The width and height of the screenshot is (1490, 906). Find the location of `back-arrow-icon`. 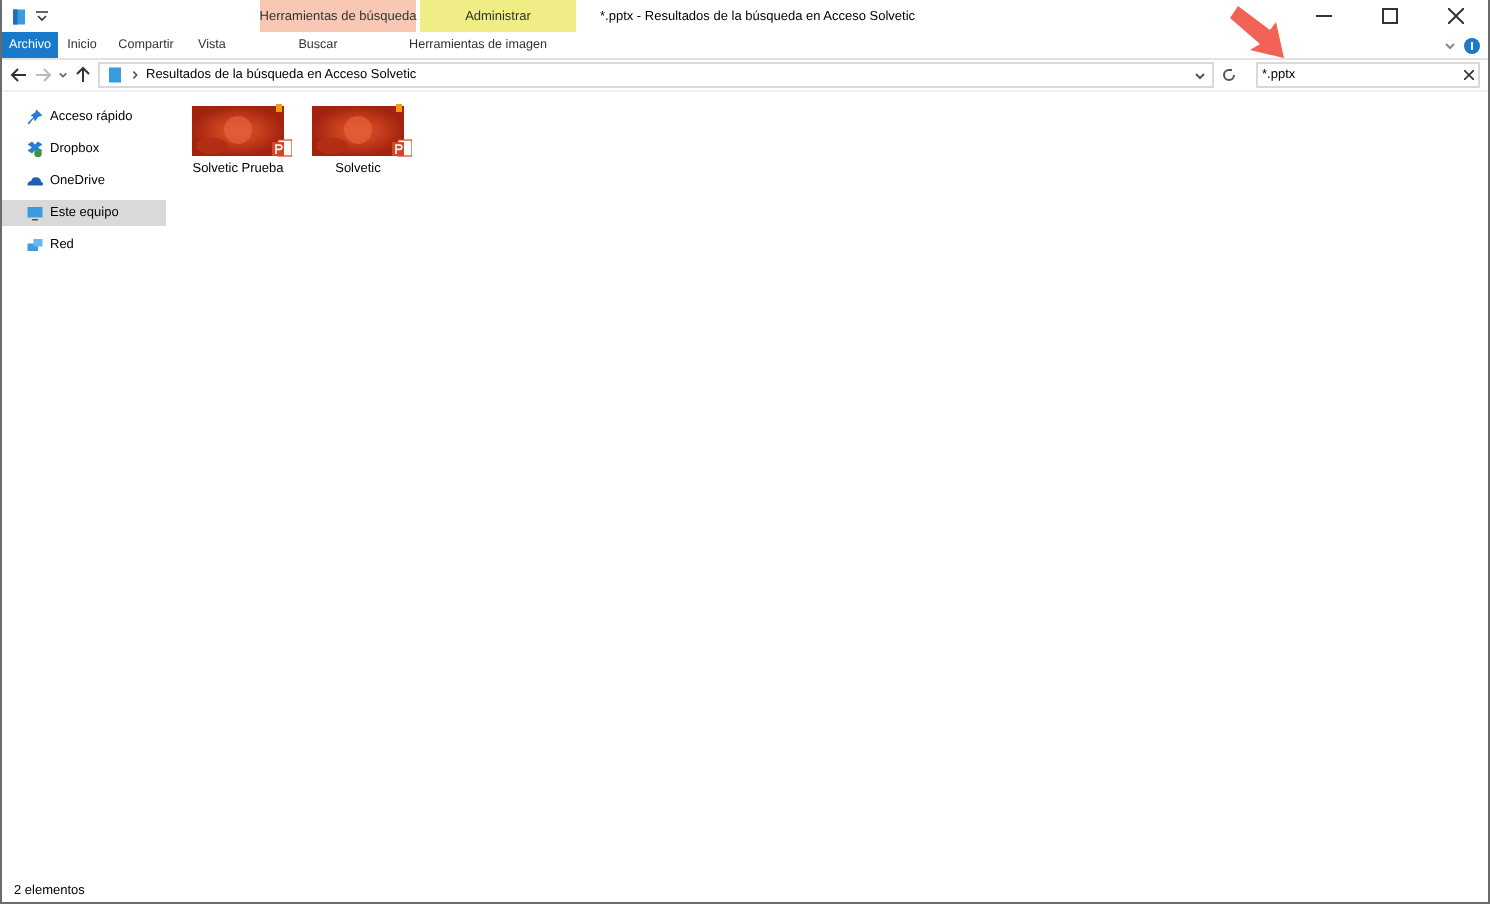

back-arrow-icon is located at coordinates (19, 75).